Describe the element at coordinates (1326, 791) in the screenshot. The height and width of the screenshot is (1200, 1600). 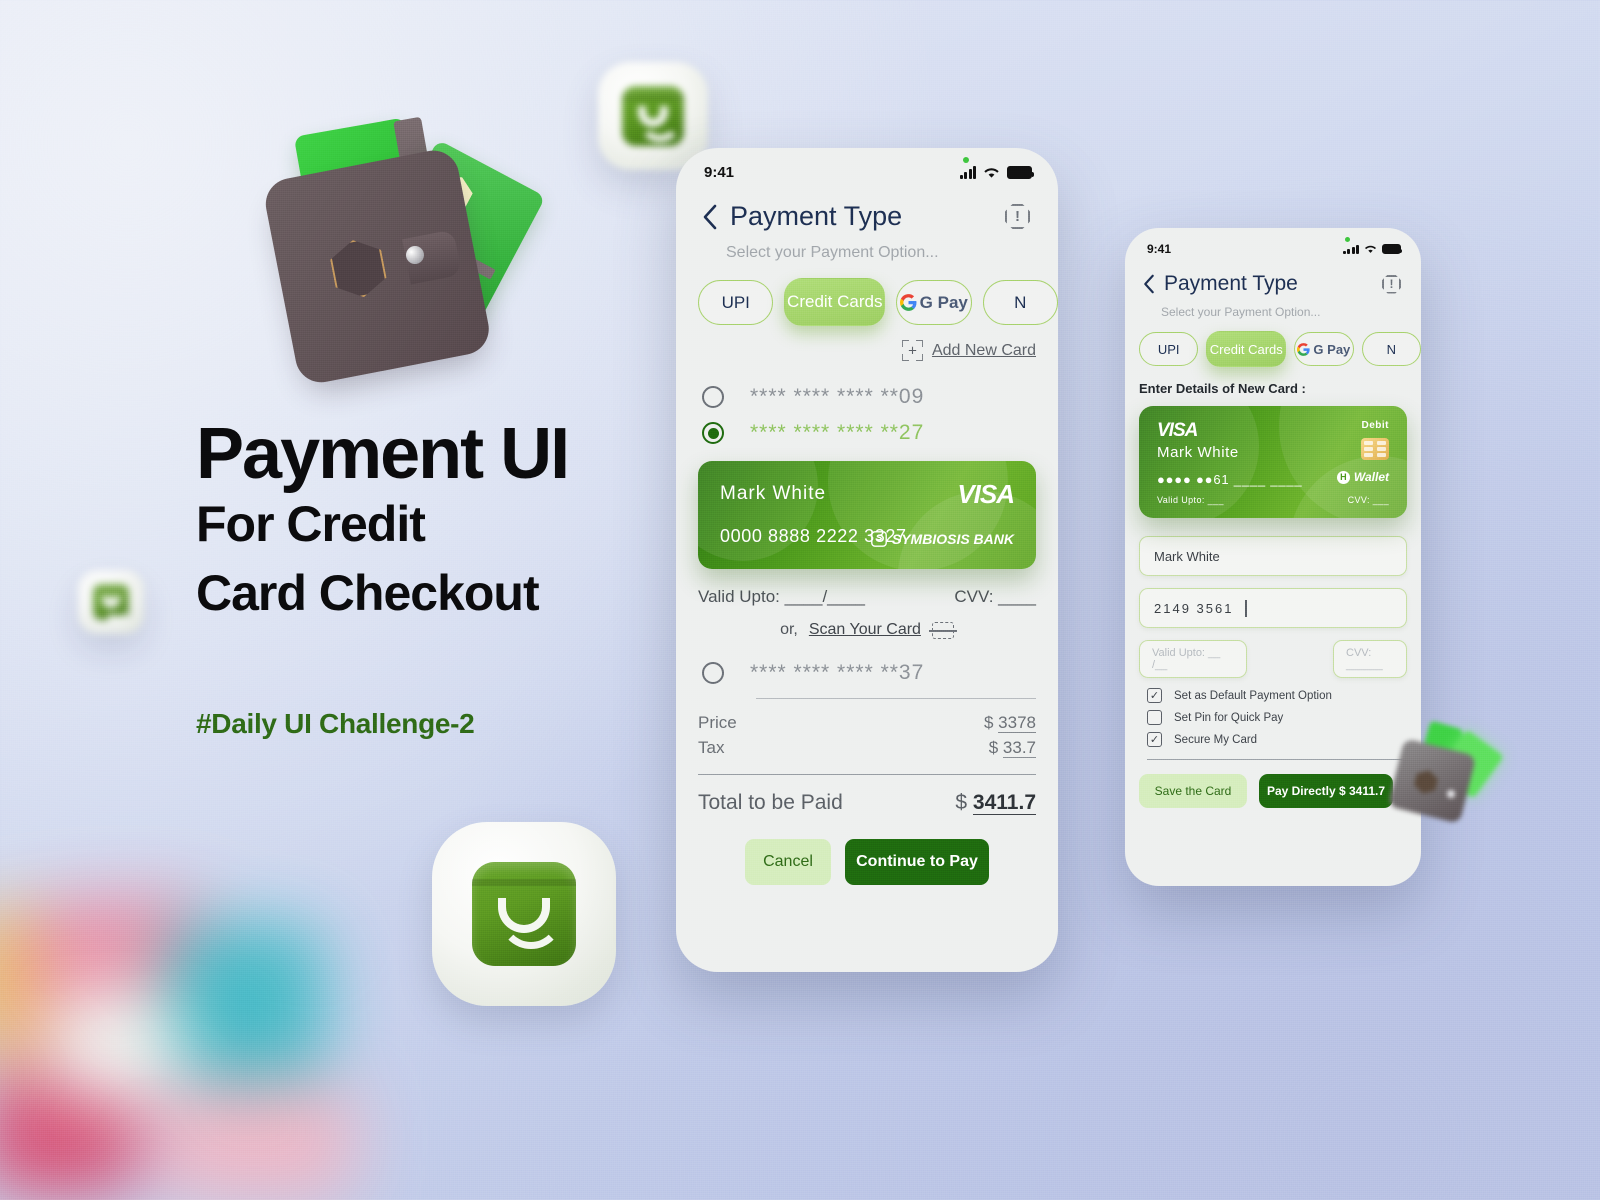
I see `pay-directly-button: Pay Directly $ 3411.7` at that location.